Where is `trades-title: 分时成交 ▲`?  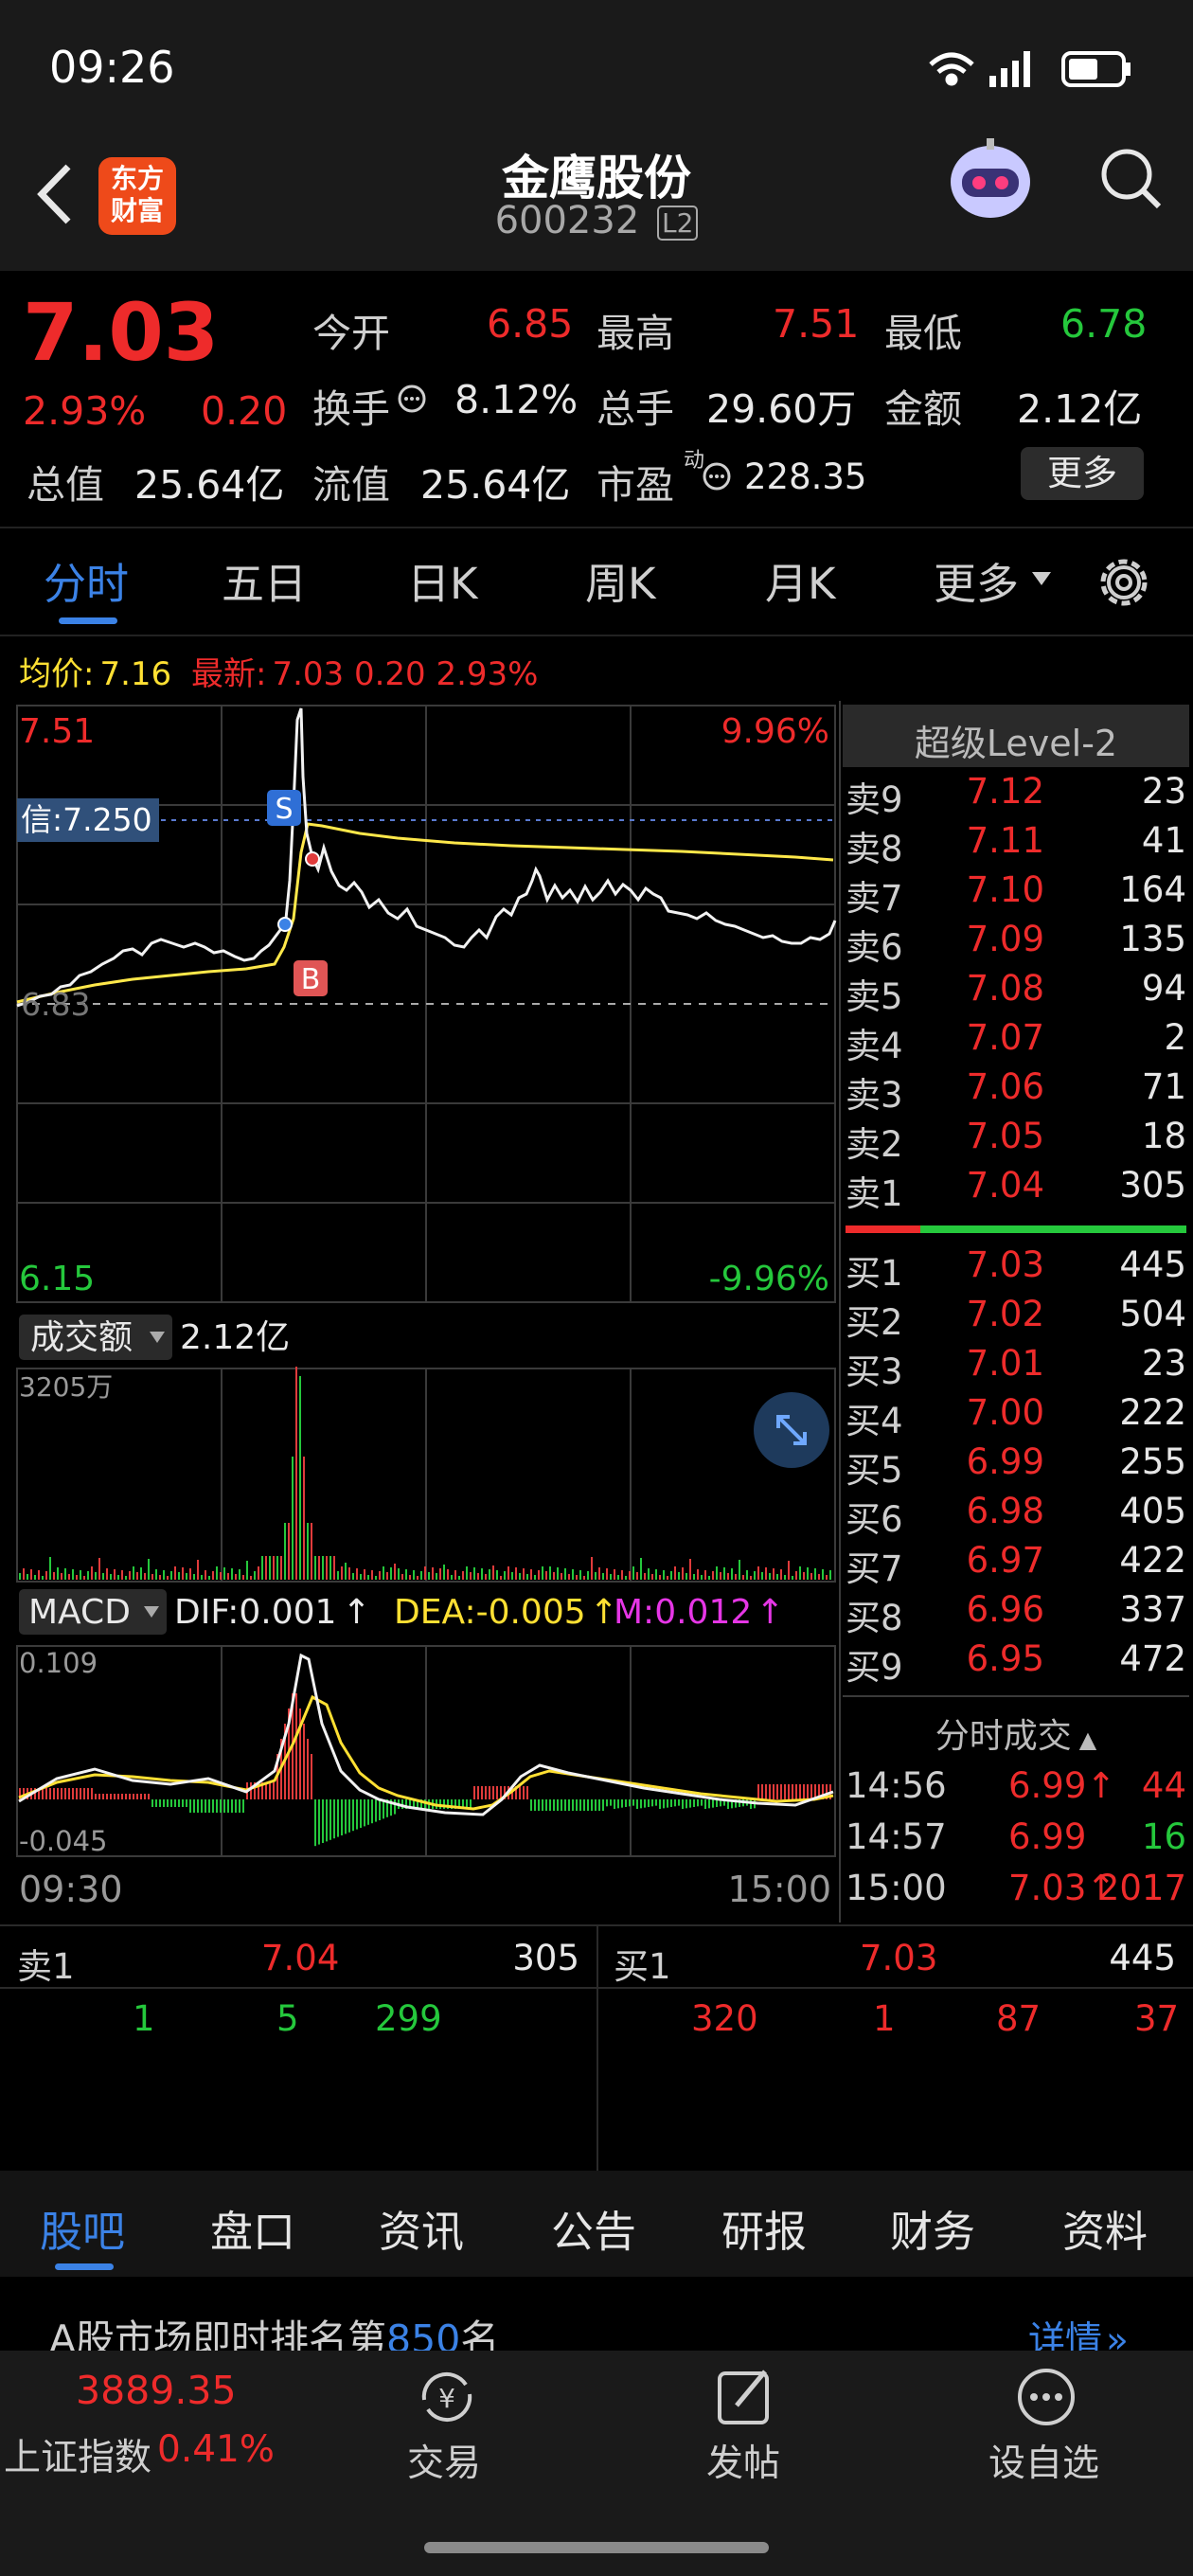 trades-title: 分时成交 ▲ is located at coordinates (1016, 1733).